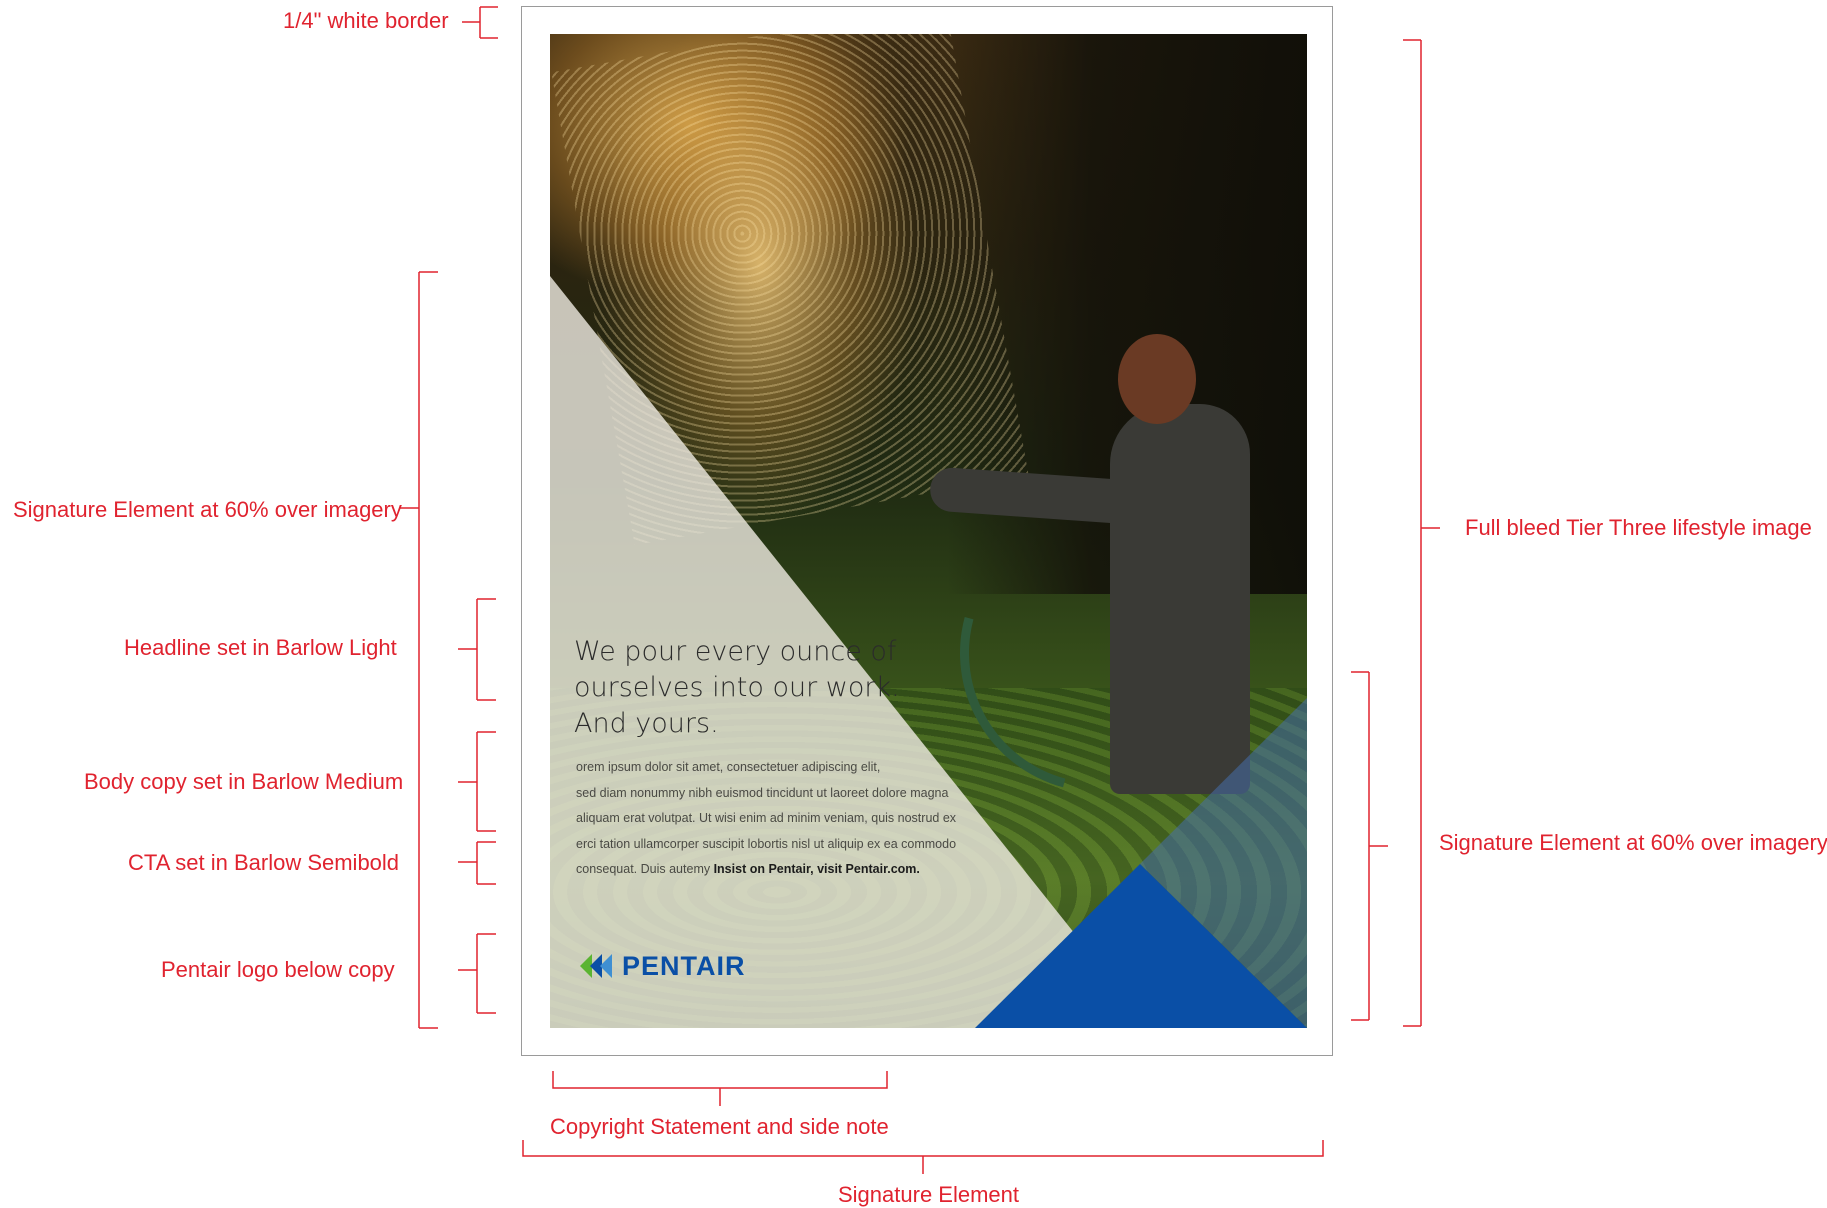 The width and height of the screenshot is (1827, 1208). Describe the element at coordinates (737, 687) in the screenshot. I see `headline-line: ourselves into our work.` at that location.